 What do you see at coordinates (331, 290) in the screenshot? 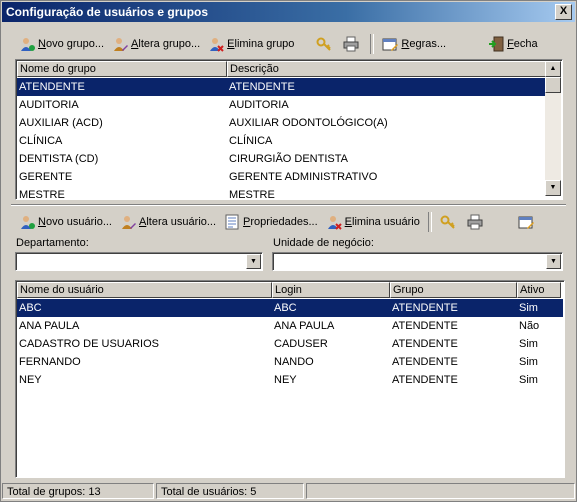
I see `column-header-login: Login` at bounding box center [331, 290].